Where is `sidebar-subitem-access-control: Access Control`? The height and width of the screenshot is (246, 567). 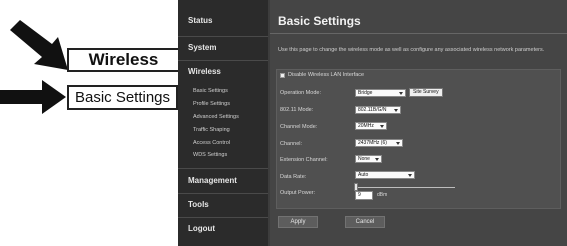 sidebar-subitem-access-control: Access Control is located at coordinates (211, 143).